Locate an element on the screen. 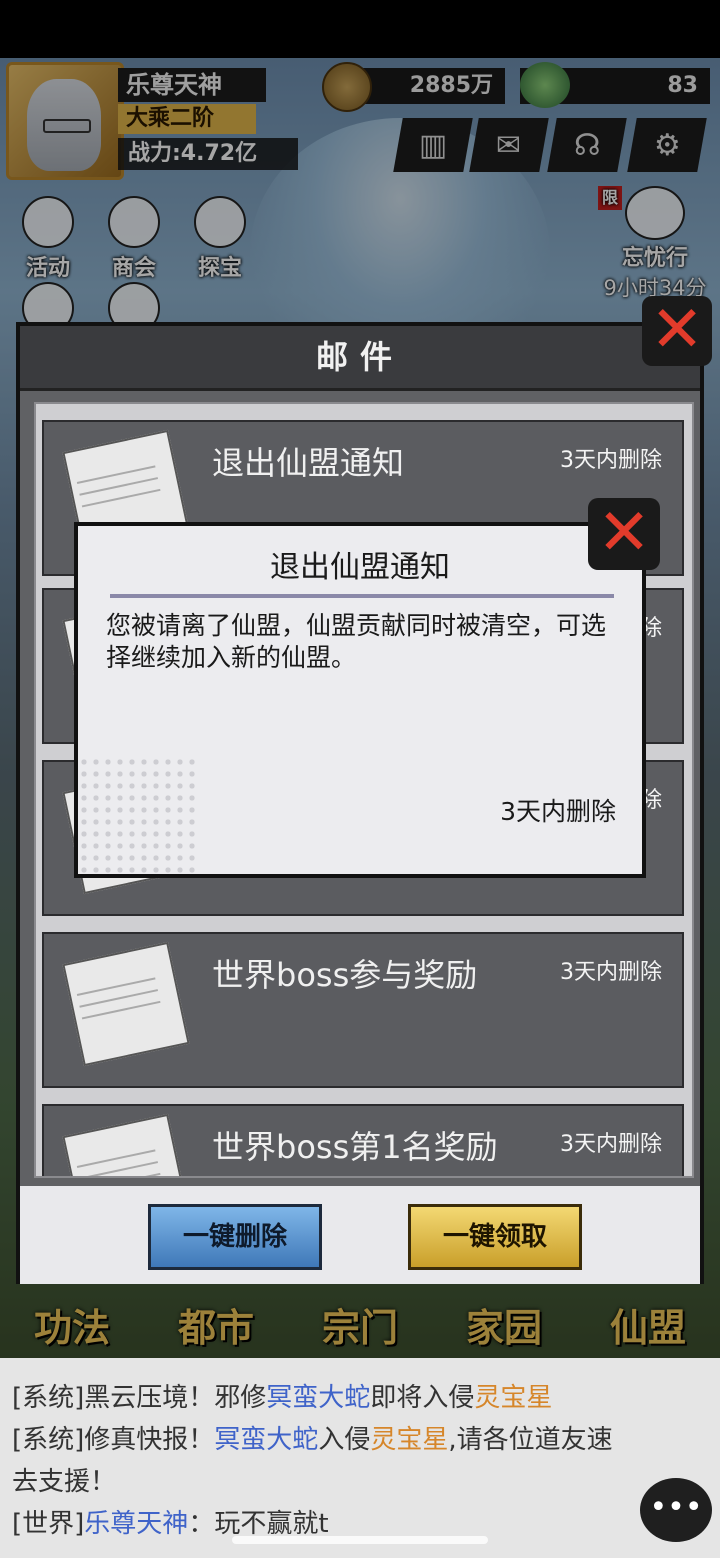  dot-pattern is located at coordinates (138, 815).